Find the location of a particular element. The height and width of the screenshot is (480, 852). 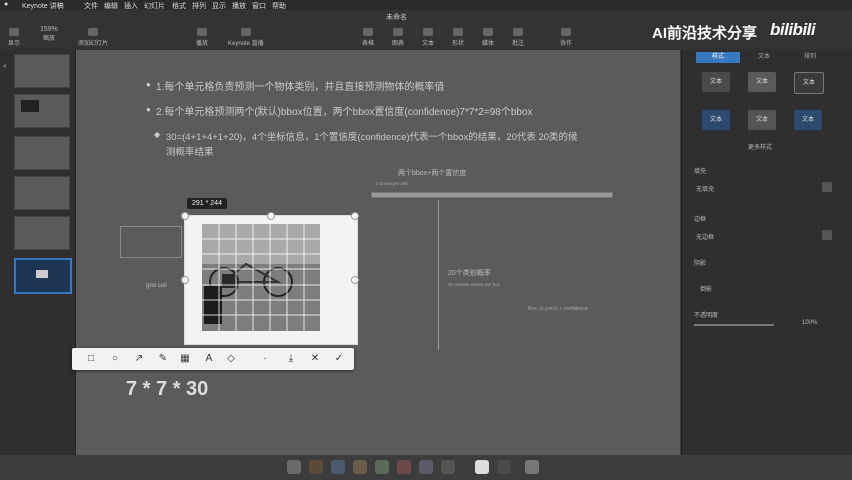

tab-style: 样式 is located at coordinates (718, 57).